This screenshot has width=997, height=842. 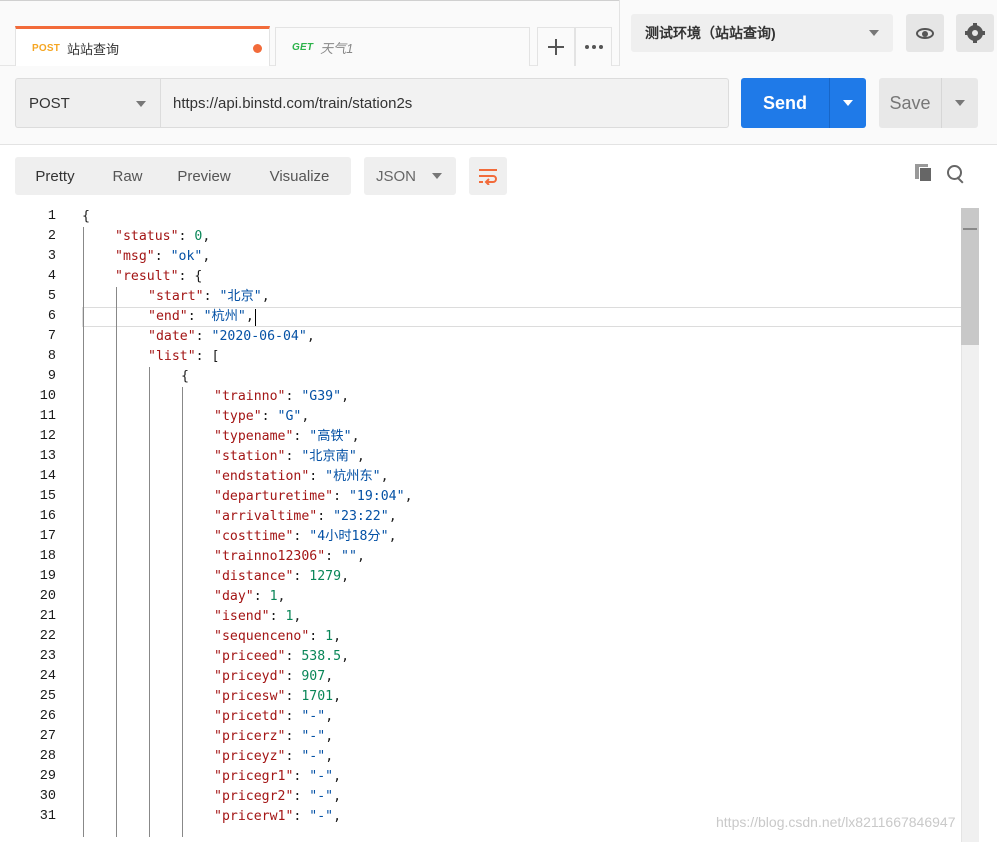 I want to click on code-line: "start": "北京",, so click(x=209, y=296).